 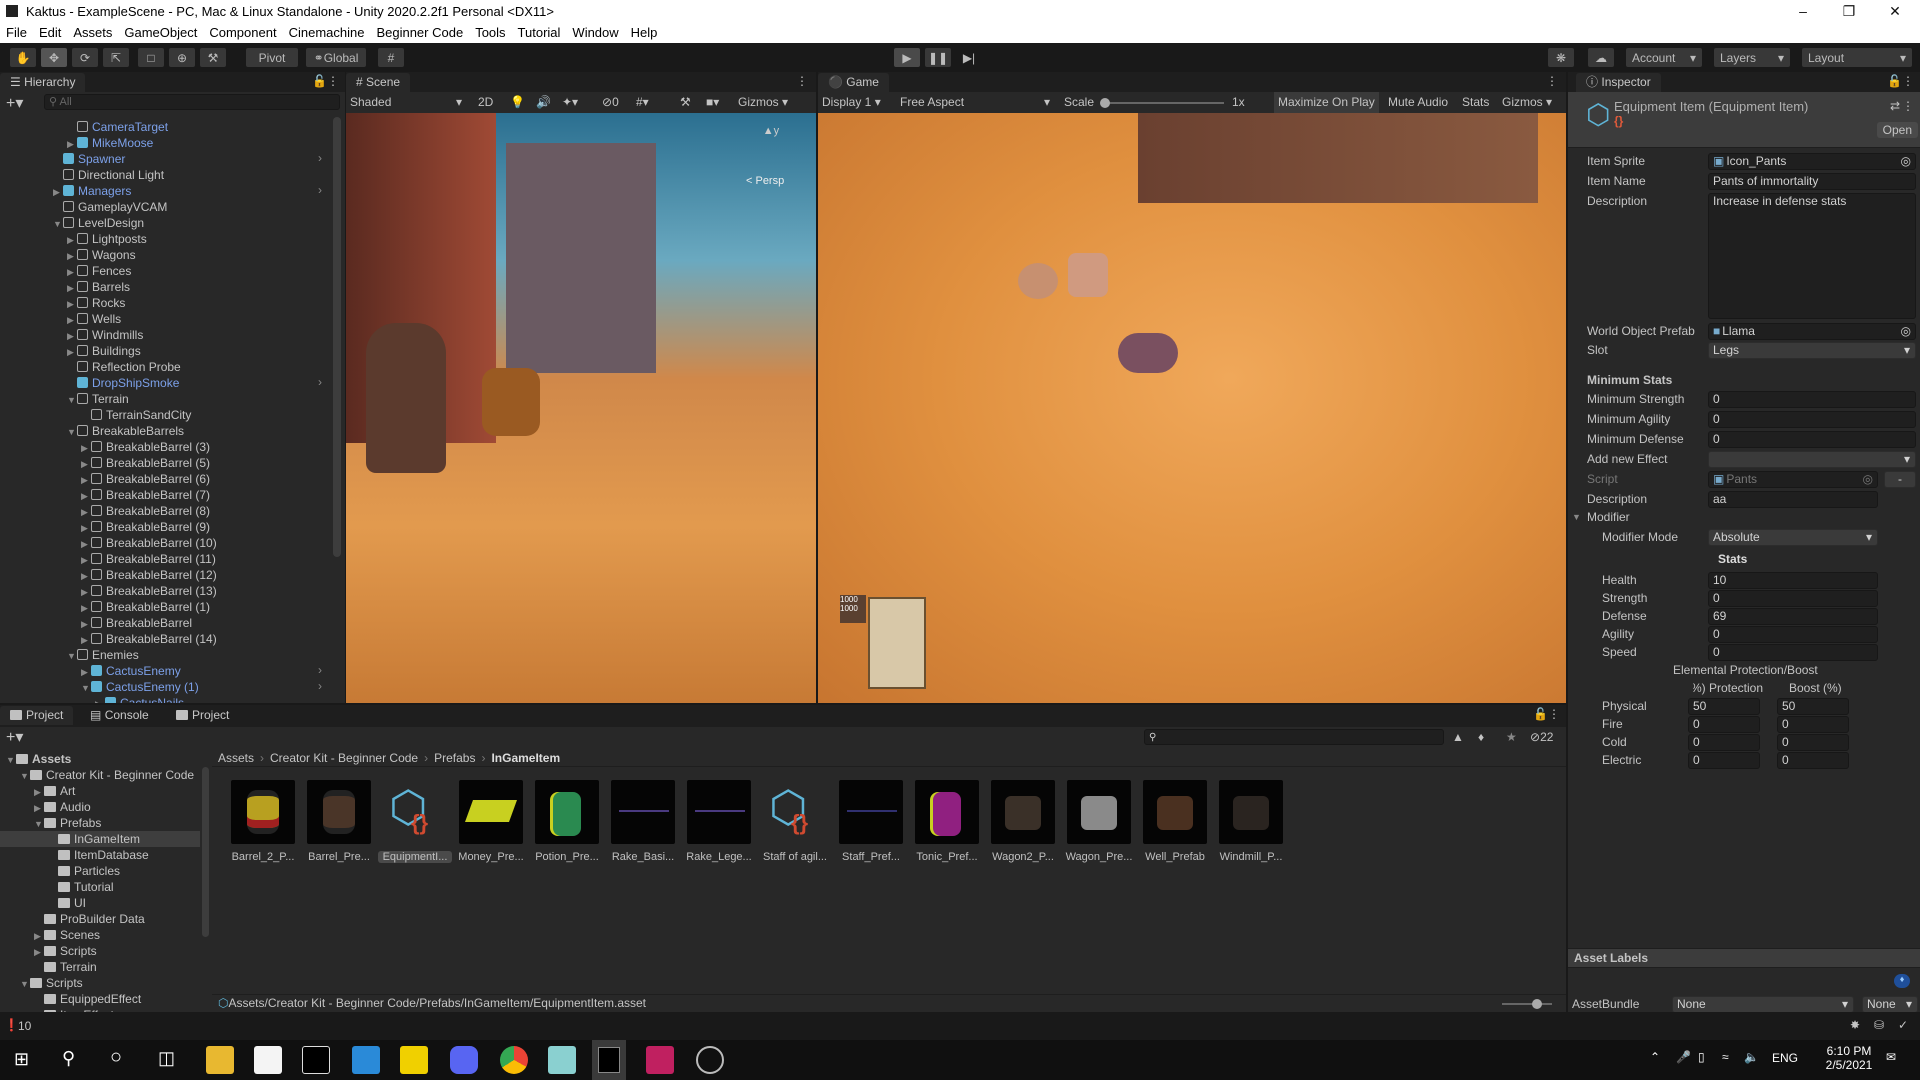 I want to click on project-folder: ▶ Art, so click(x=117, y=791).